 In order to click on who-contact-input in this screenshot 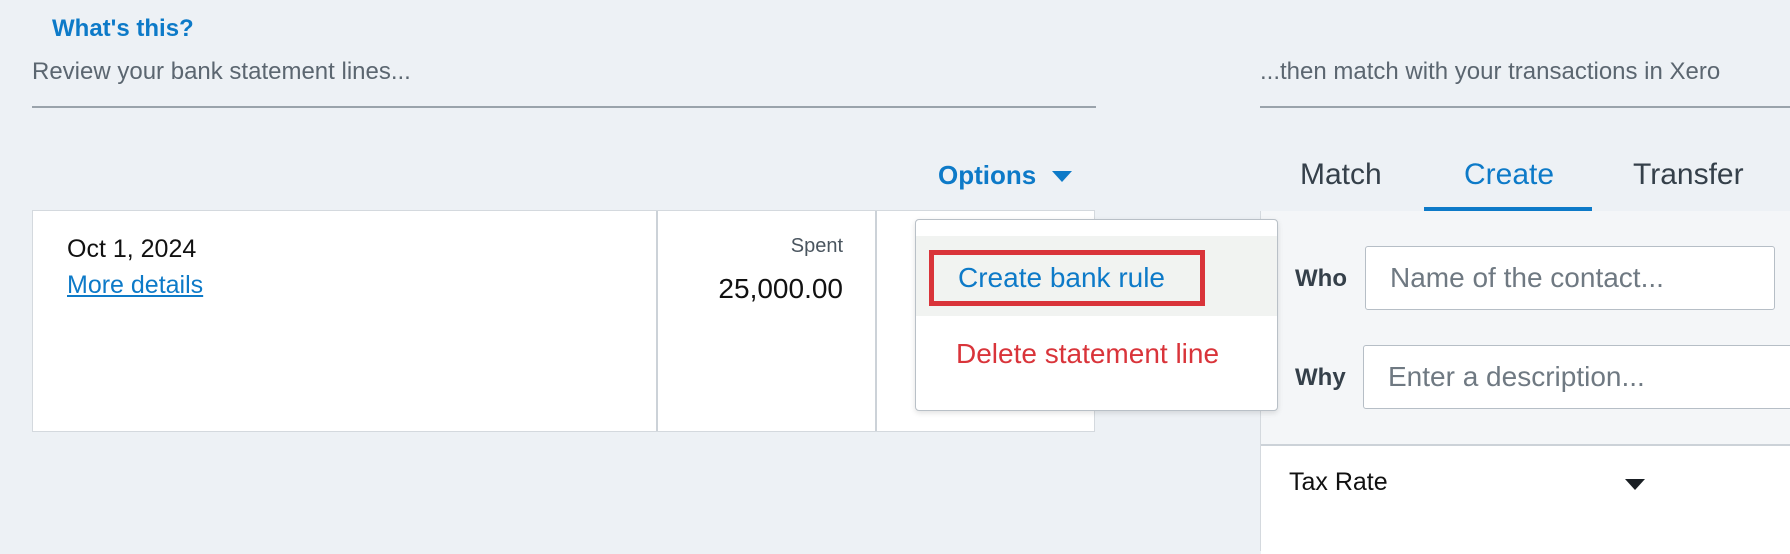, I will do `click(1570, 278)`.